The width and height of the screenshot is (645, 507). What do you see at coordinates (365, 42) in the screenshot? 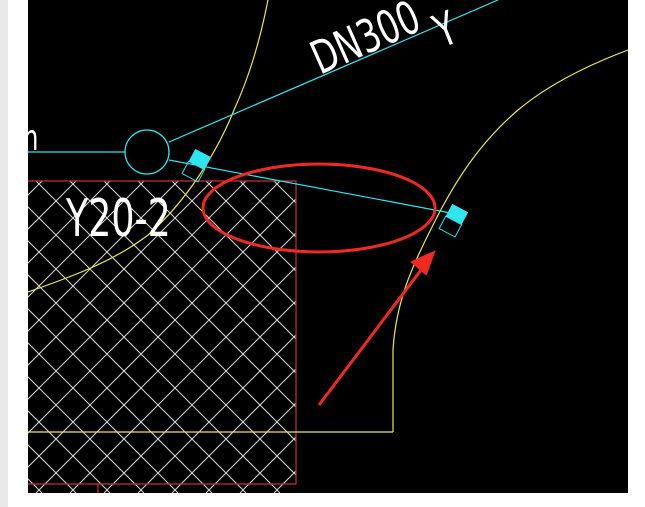
I see `pipe-label: DN300` at bounding box center [365, 42].